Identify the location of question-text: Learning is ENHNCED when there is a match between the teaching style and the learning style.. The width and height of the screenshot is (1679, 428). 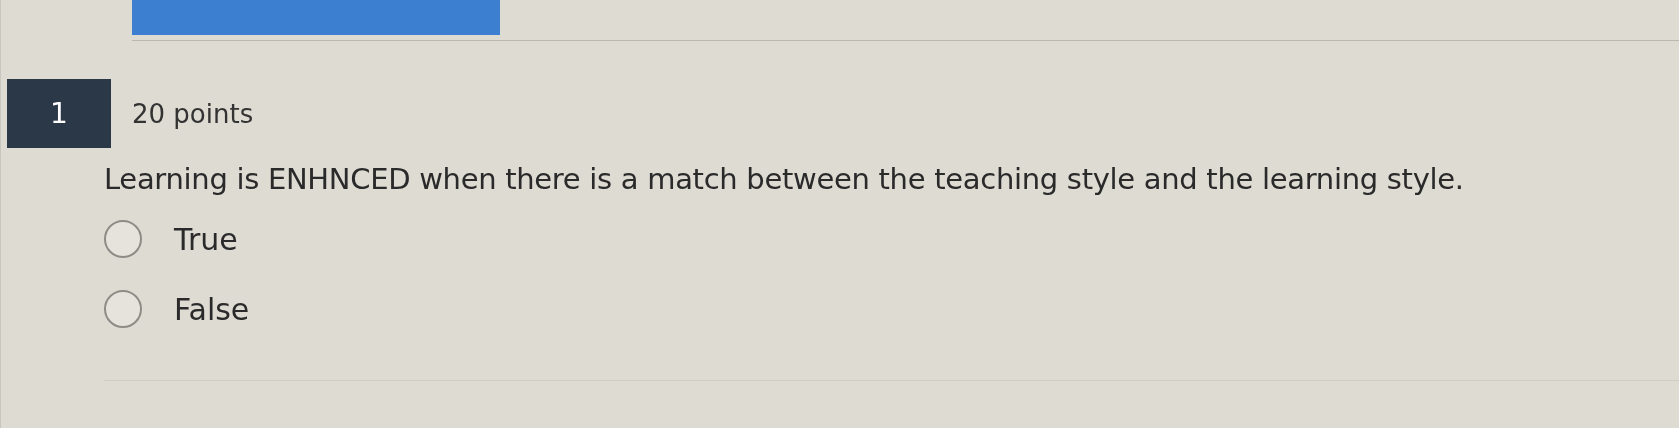
(784, 179).